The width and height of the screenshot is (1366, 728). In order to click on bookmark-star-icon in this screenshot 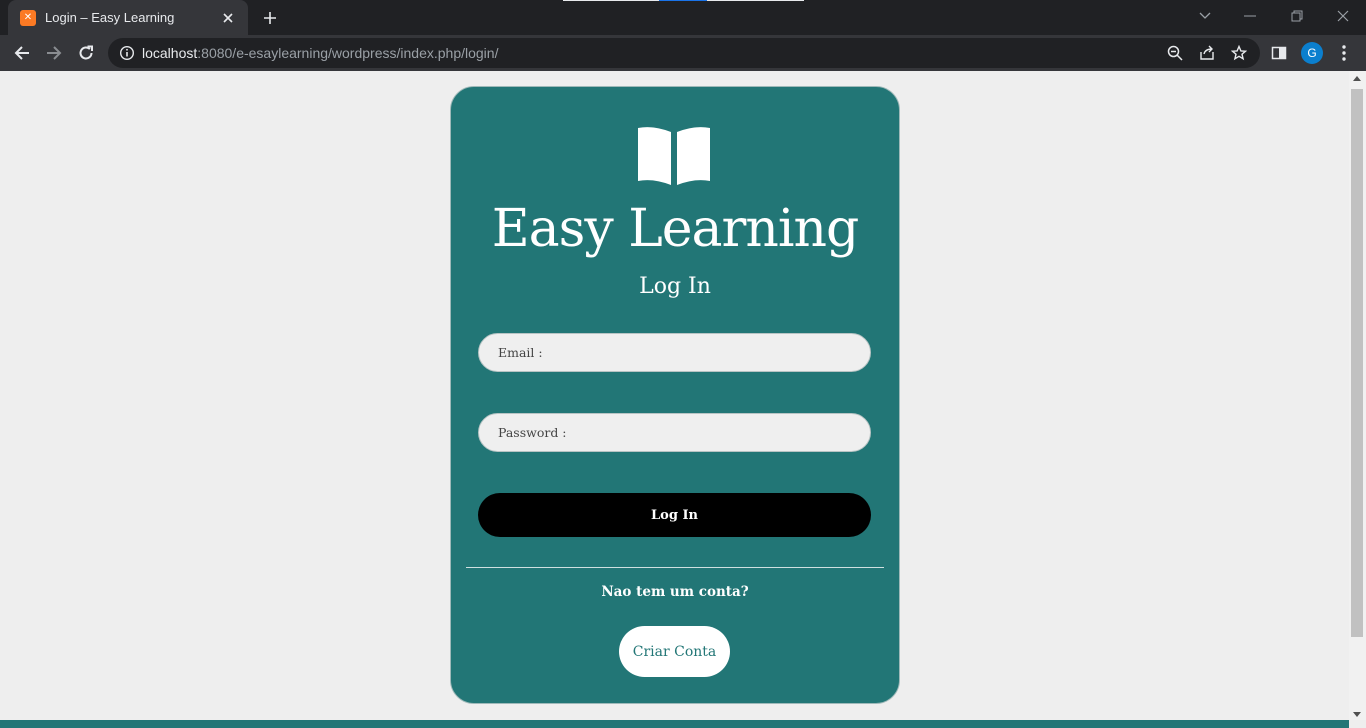, I will do `click(1239, 53)`.